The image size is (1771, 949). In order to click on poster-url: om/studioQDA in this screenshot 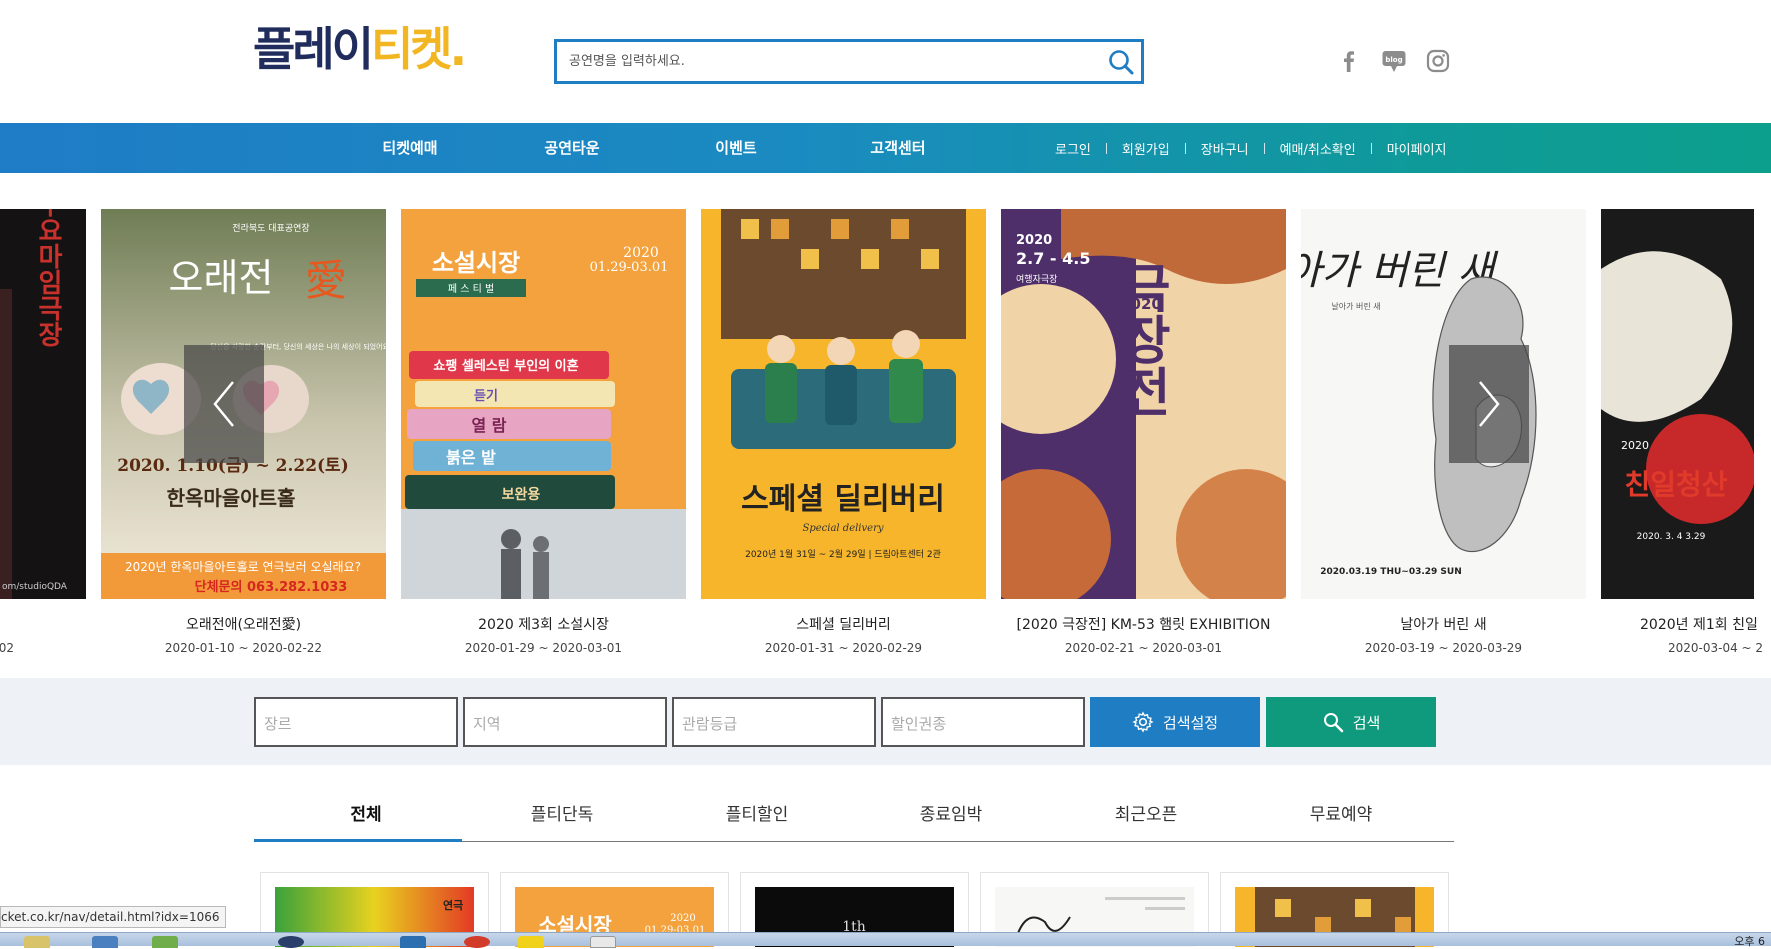, I will do `click(35, 587)`.